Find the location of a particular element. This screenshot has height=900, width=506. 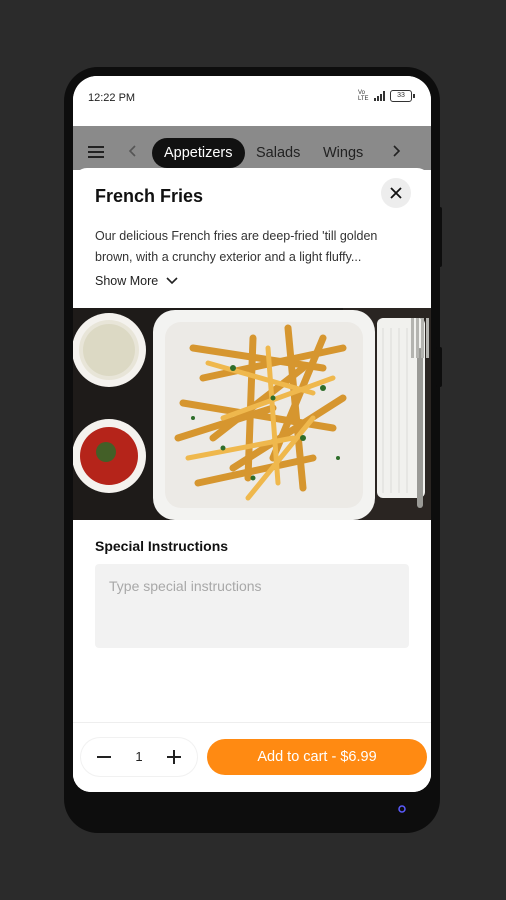

signal-icon is located at coordinates (379, 96).